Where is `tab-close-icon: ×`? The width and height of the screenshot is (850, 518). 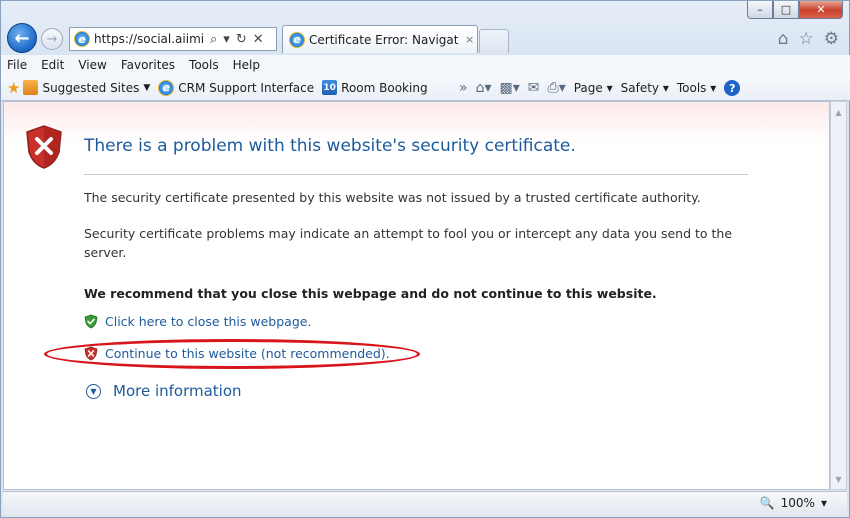
tab-close-icon: × is located at coordinates (469, 39).